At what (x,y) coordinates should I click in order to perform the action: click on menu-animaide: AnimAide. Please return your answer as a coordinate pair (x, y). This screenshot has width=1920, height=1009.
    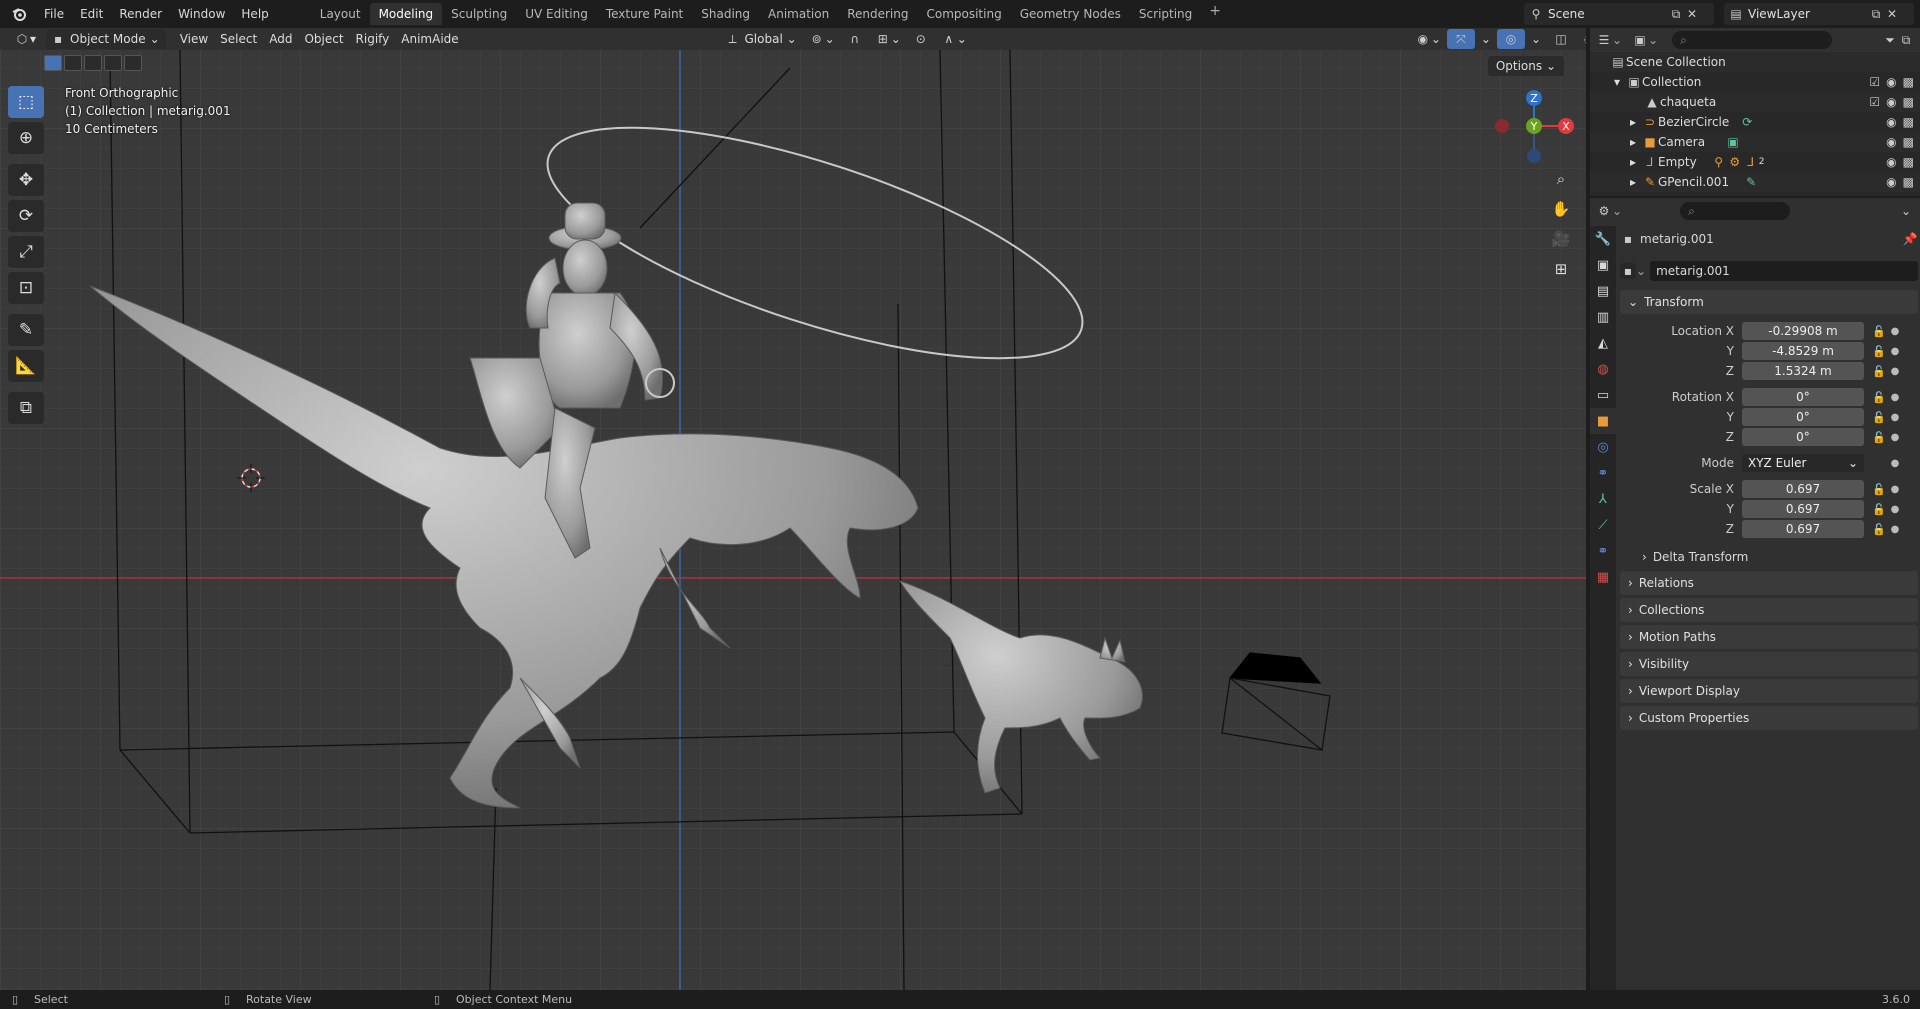
    Looking at the image, I should click on (429, 39).